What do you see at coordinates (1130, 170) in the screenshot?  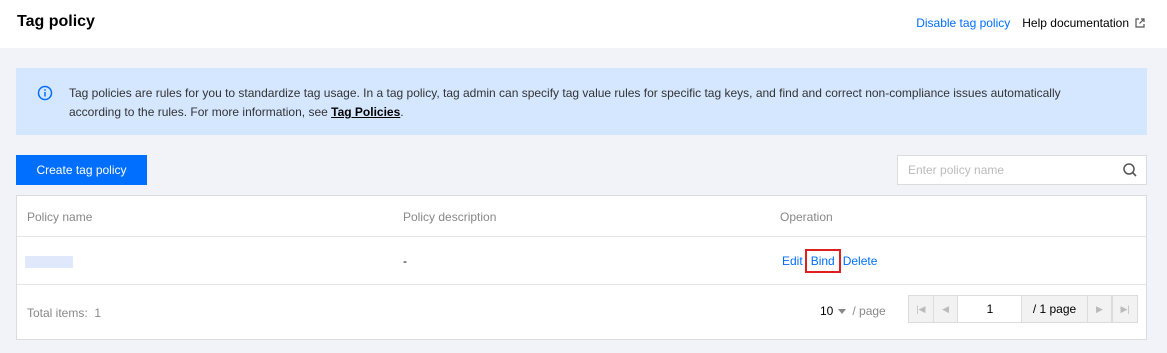 I see `search-icon` at bounding box center [1130, 170].